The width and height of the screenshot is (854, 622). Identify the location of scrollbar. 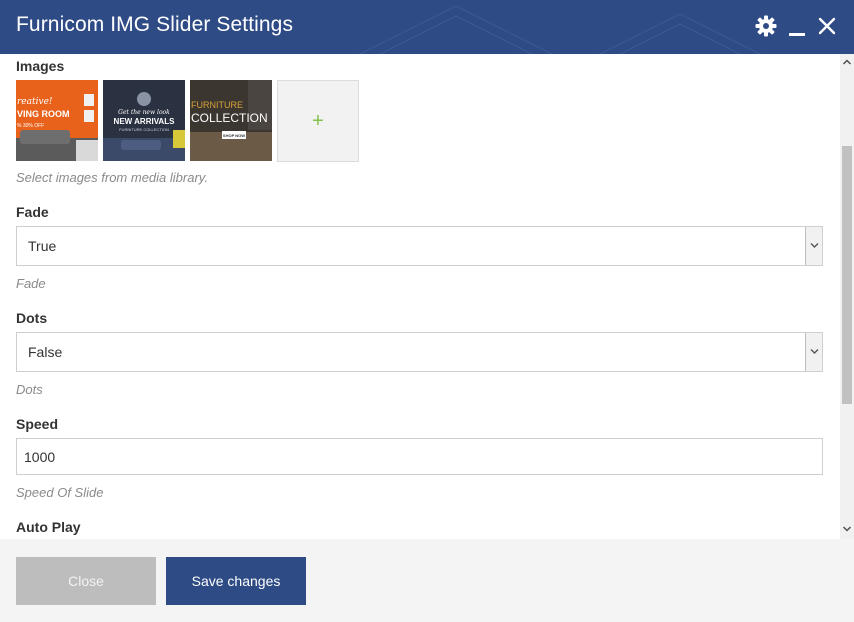
(847, 296).